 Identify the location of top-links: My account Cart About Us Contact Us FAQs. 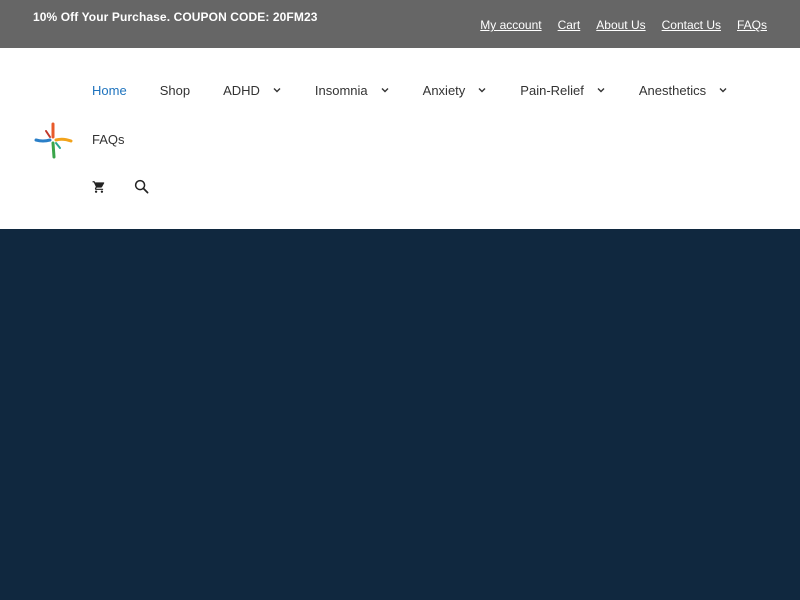
(623, 25).